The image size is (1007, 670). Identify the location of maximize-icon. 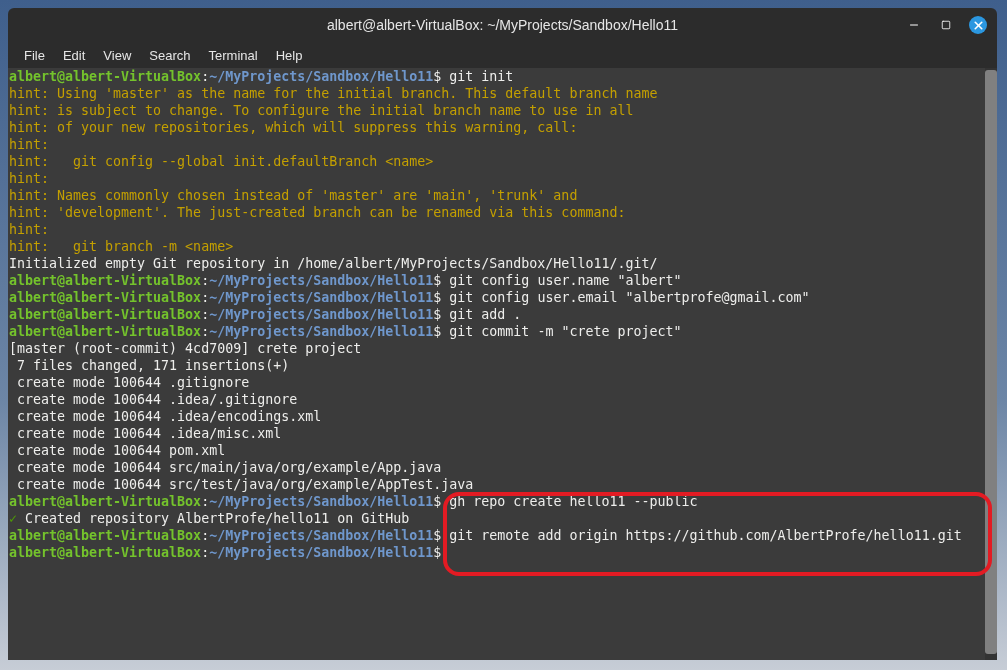
(946, 25).